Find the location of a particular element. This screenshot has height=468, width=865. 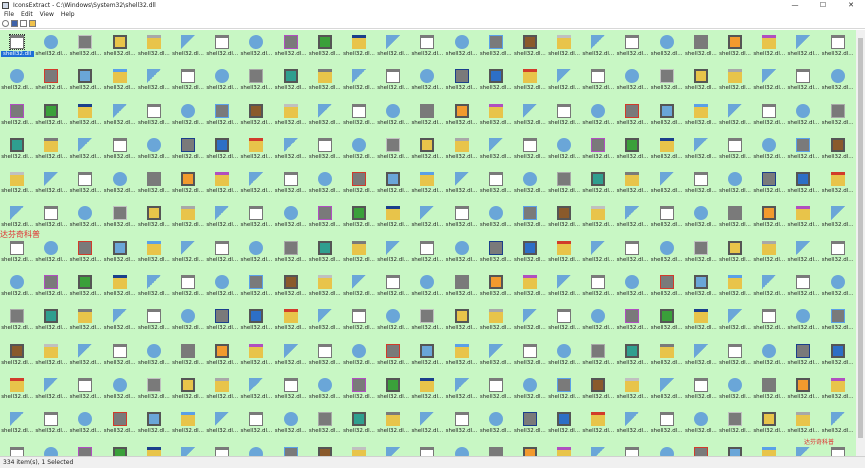

minimize-button: — is located at coordinates (795, 5).